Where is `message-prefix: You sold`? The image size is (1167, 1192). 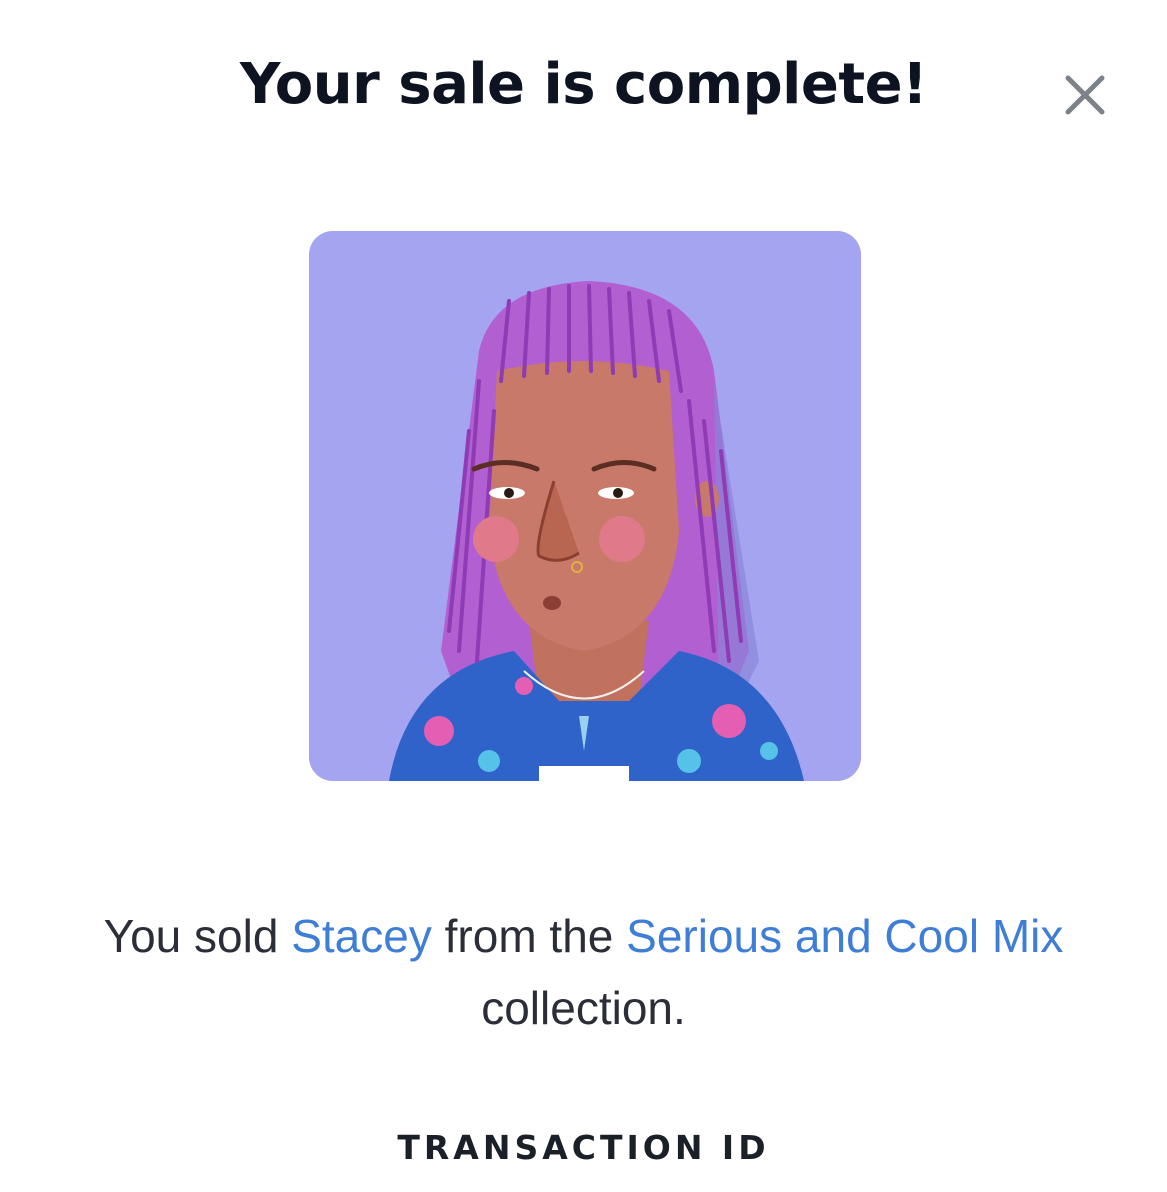
message-prefix: You sold is located at coordinates (197, 936).